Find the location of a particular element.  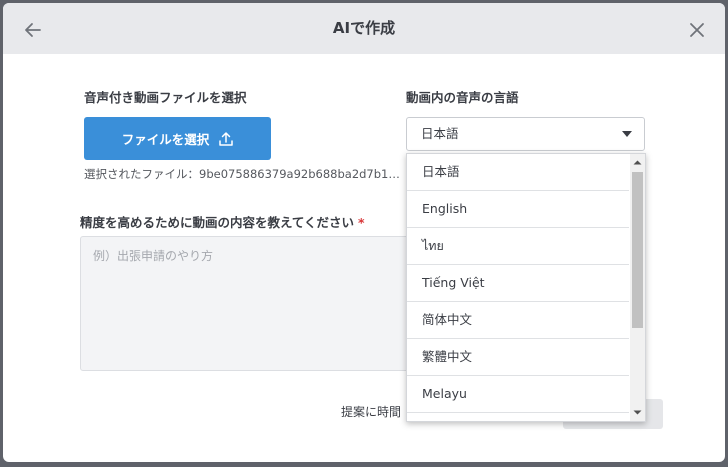

language-option-th: ไทย is located at coordinates (518, 246).